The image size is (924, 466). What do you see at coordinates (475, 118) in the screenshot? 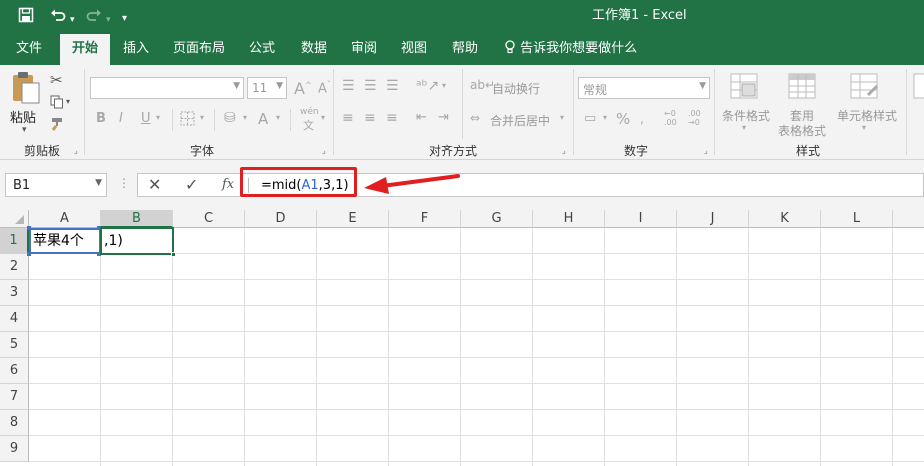
I see `merge-center-icon: ⇔` at bounding box center [475, 118].